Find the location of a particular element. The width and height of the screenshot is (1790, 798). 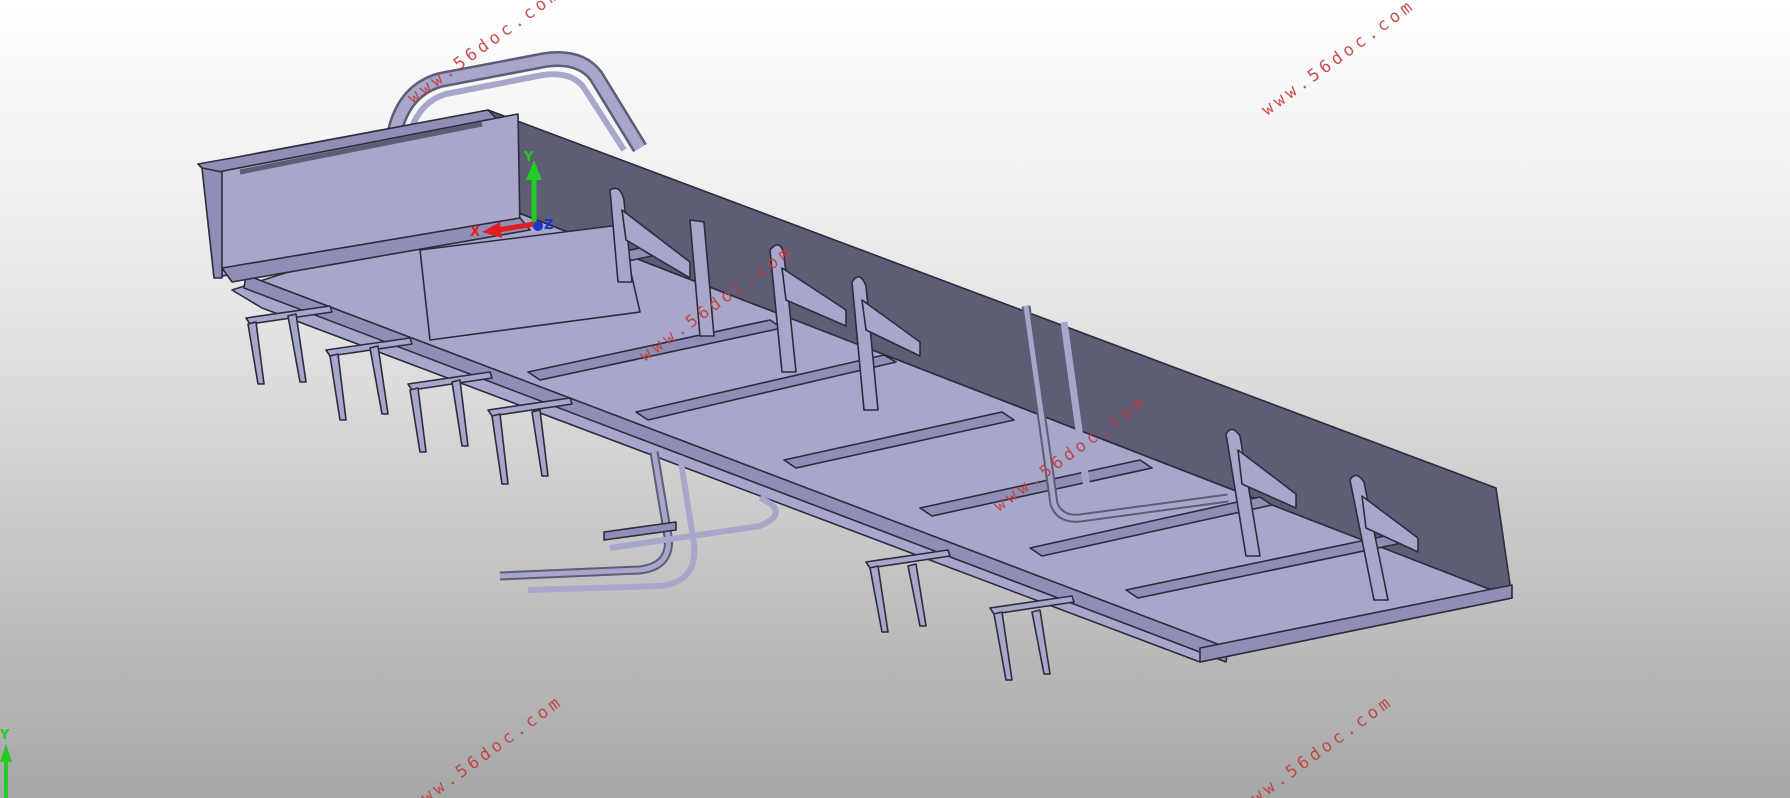

triad-x-label: X is located at coordinates (475, 232).